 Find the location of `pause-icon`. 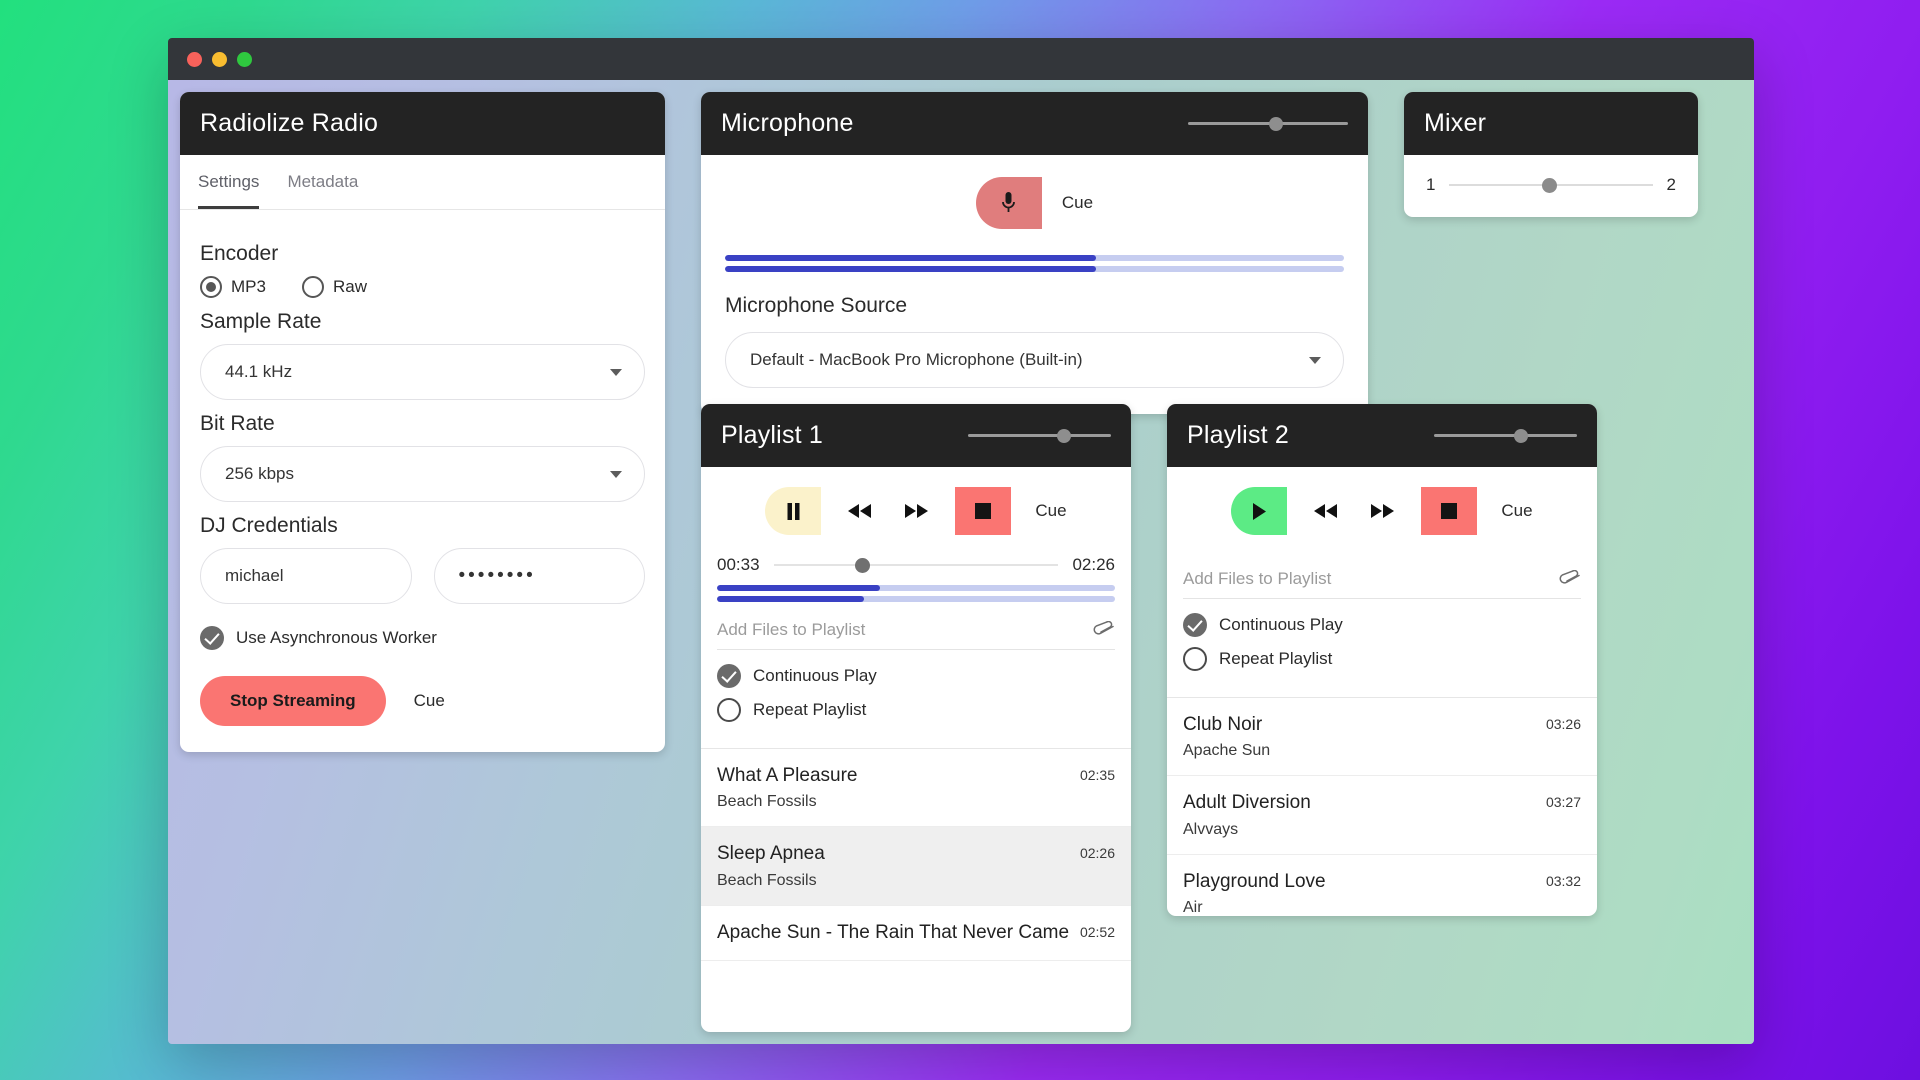

pause-icon is located at coordinates (793, 511).